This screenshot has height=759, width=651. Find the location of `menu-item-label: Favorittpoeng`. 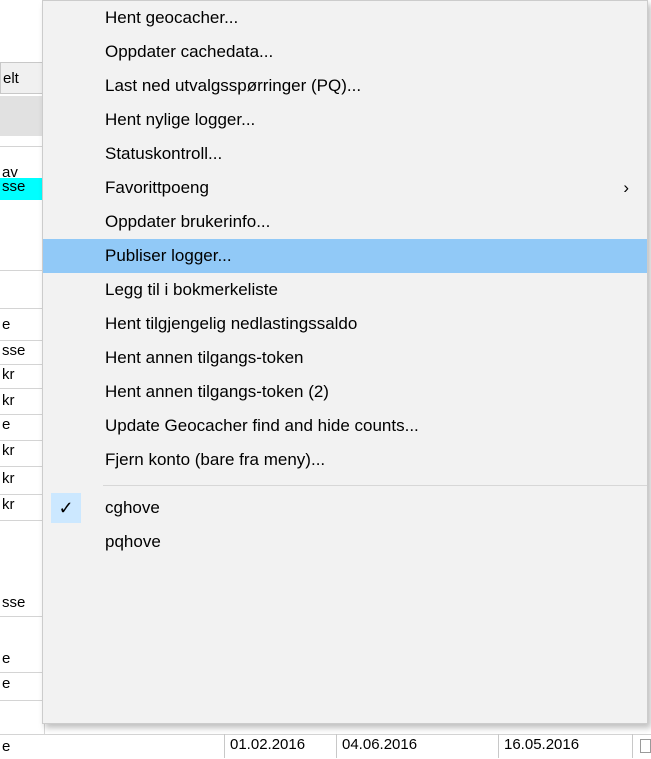

menu-item-label: Favorittpoeng is located at coordinates (157, 187).